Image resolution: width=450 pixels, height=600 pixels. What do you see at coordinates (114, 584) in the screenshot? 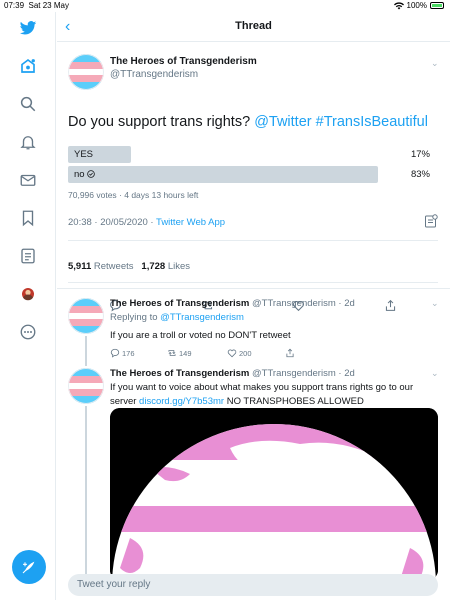
I see `reply-input-placeholder: Tweet your reply` at bounding box center [114, 584].